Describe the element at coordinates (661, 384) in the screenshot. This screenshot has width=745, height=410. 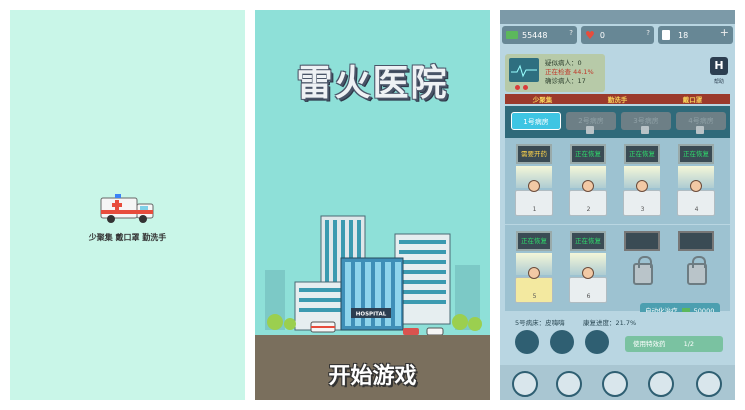
I see `nav-tasks-button` at that location.